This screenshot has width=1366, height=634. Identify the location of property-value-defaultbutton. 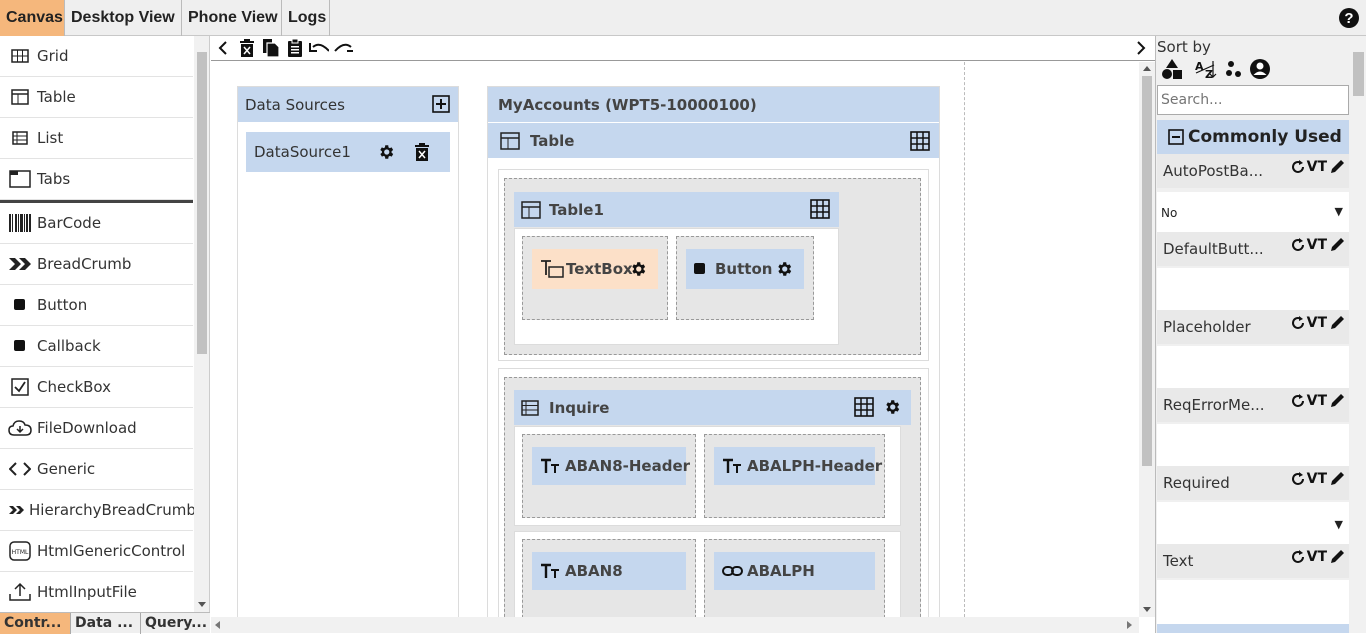
(1253, 290).